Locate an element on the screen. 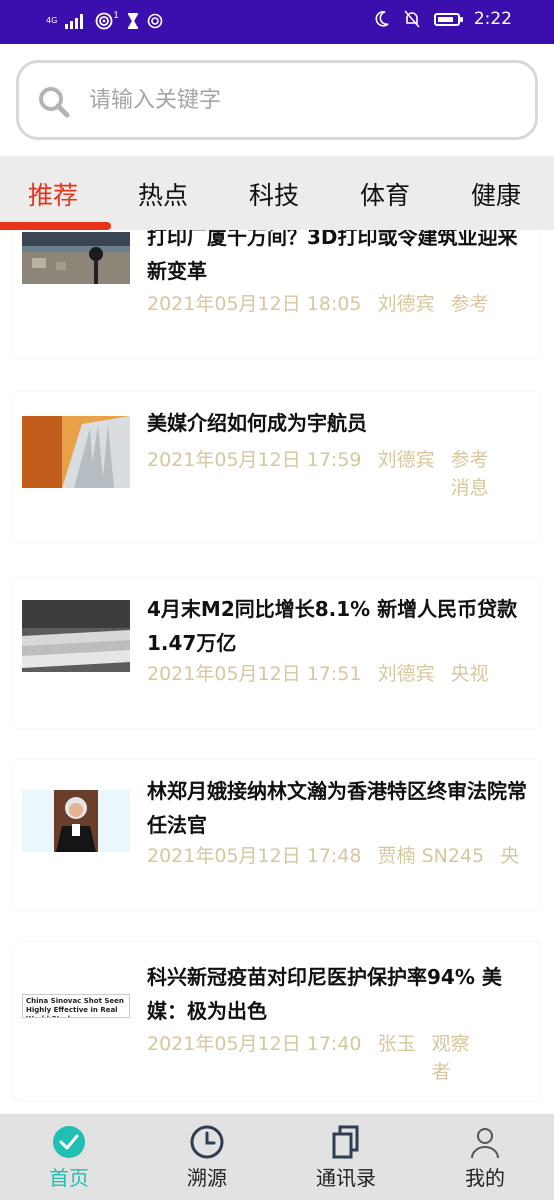  tab-recommend: 推荐 is located at coordinates (53, 194).